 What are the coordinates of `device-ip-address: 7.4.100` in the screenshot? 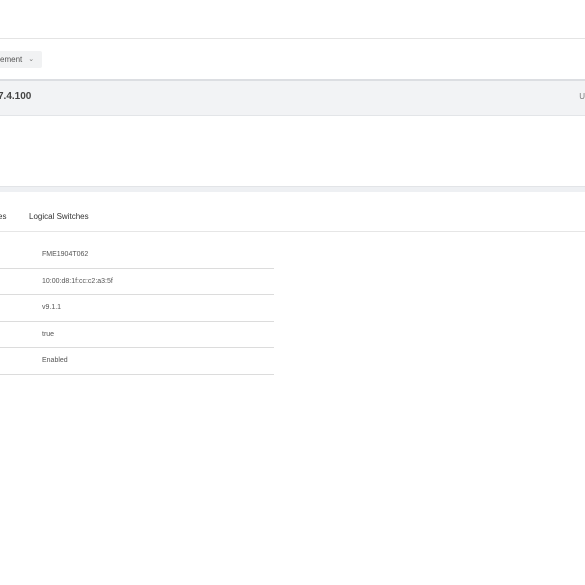 It's located at (16, 96).